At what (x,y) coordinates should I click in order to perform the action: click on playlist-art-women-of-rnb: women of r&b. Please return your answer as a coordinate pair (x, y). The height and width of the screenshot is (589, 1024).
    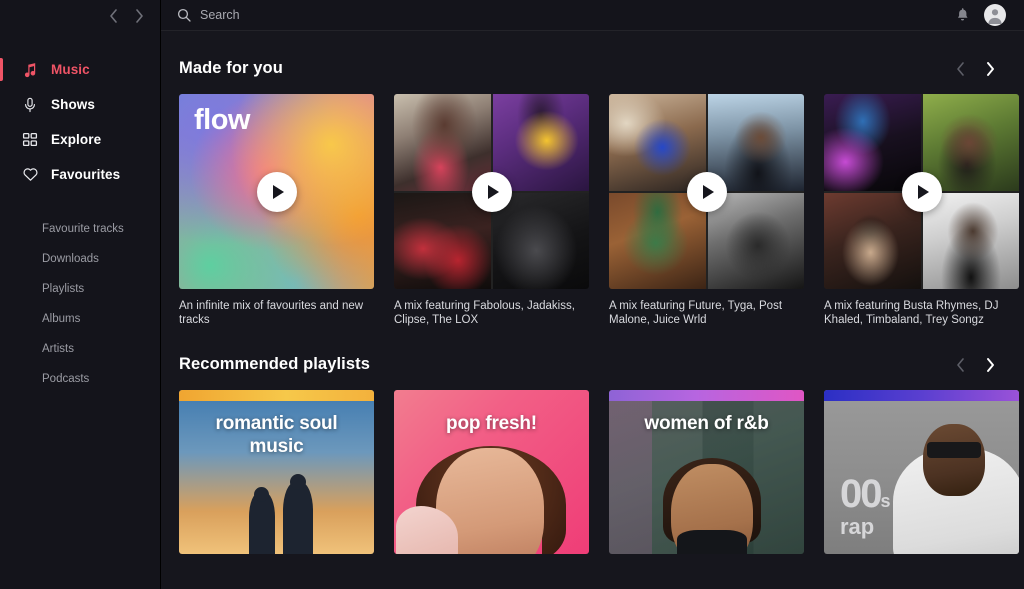
    Looking at the image, I should click on (706, 472).